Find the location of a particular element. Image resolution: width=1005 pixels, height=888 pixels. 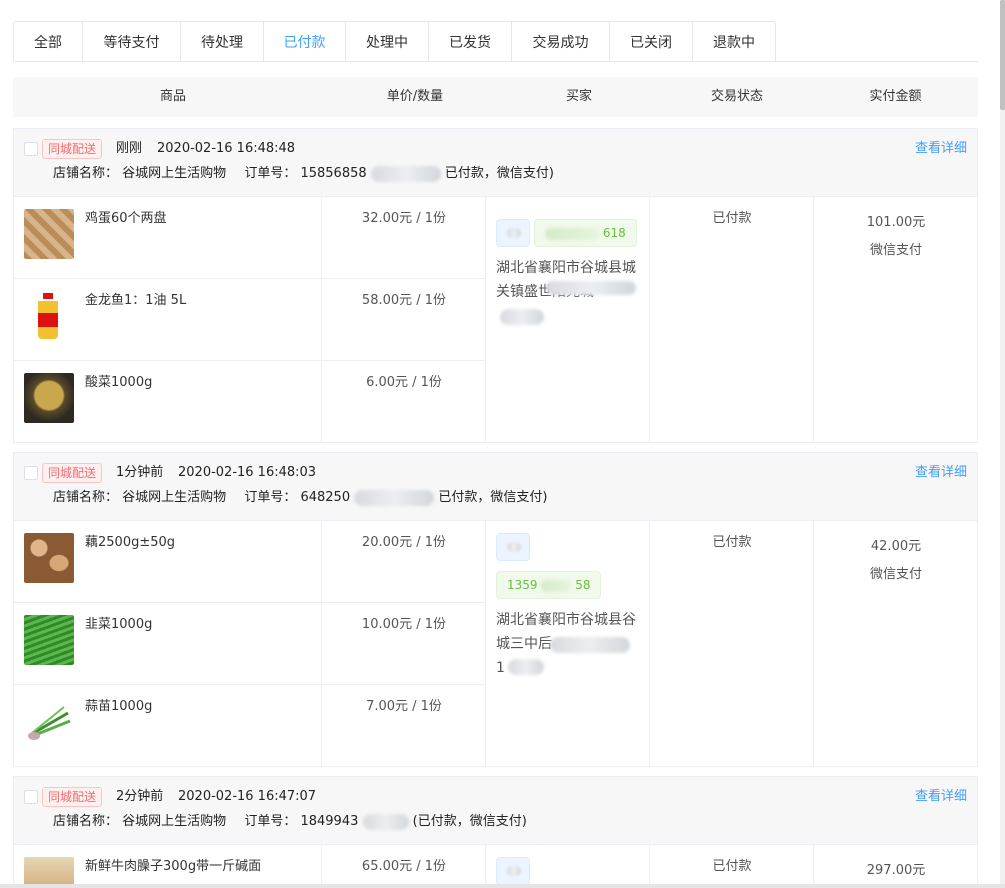

product-image-sauerkraut is located at coordinates (49, 398).